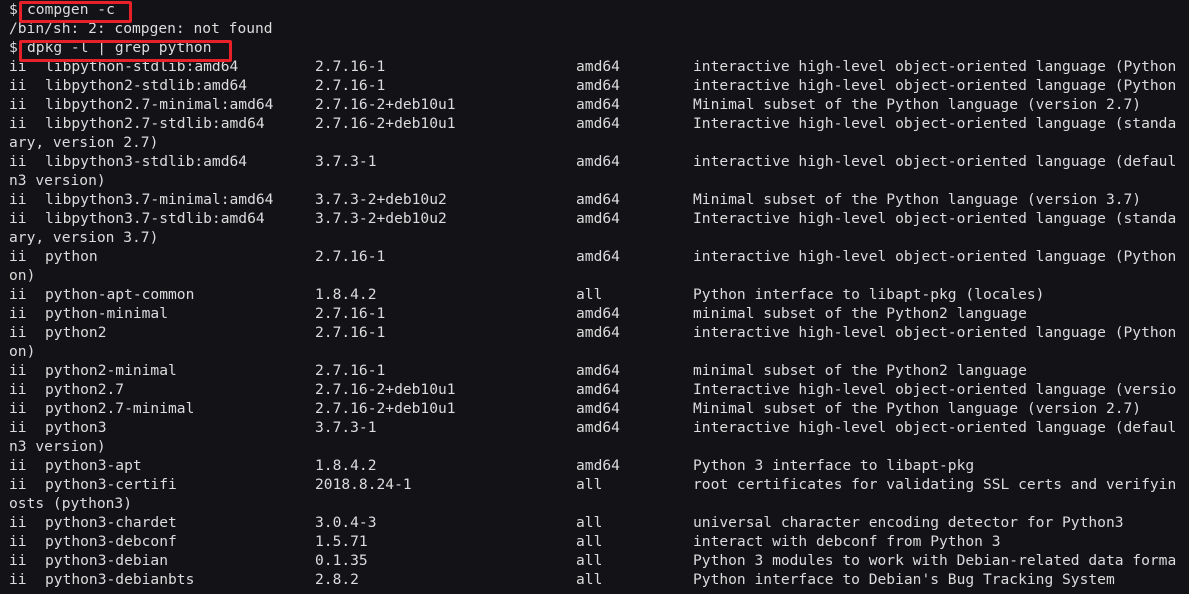  What do you see at coordinates (346, 161) in the screenshot?
I see `package-version: 3.7.3-1` at bounding box center [346, 161].